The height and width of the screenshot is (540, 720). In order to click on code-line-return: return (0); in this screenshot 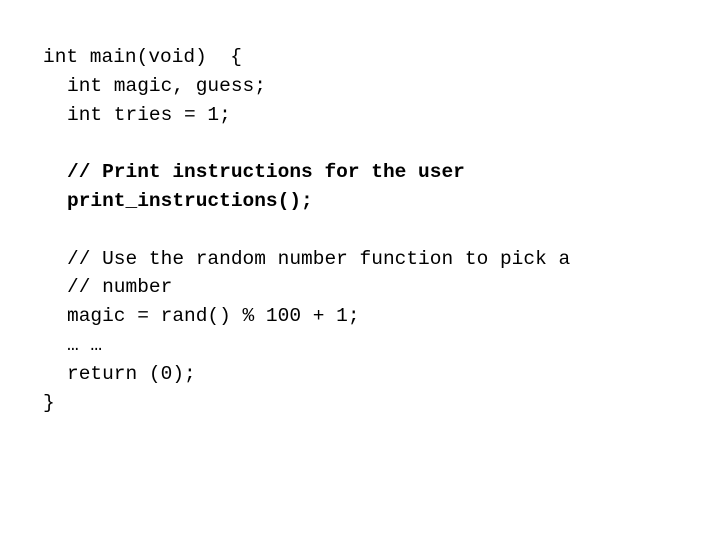, I will do `click(131, 373)`.